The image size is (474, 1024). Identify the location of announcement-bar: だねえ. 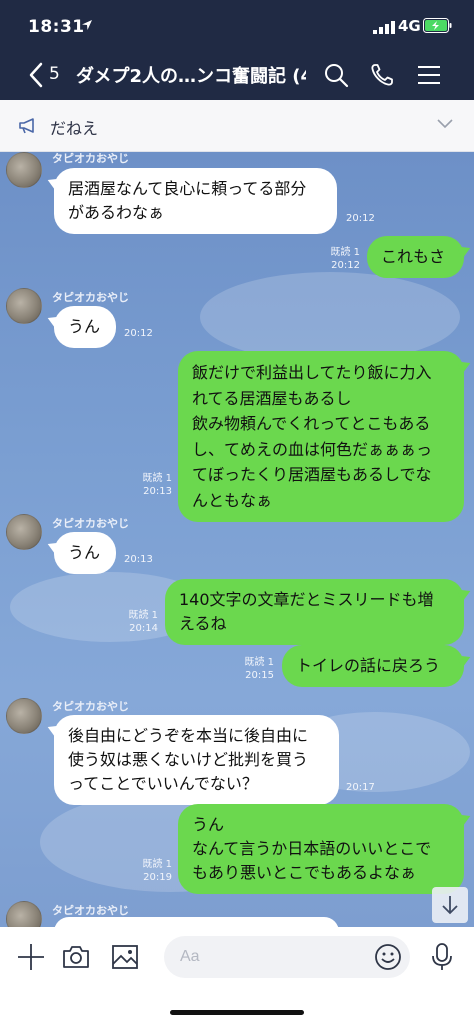
(237, 126).